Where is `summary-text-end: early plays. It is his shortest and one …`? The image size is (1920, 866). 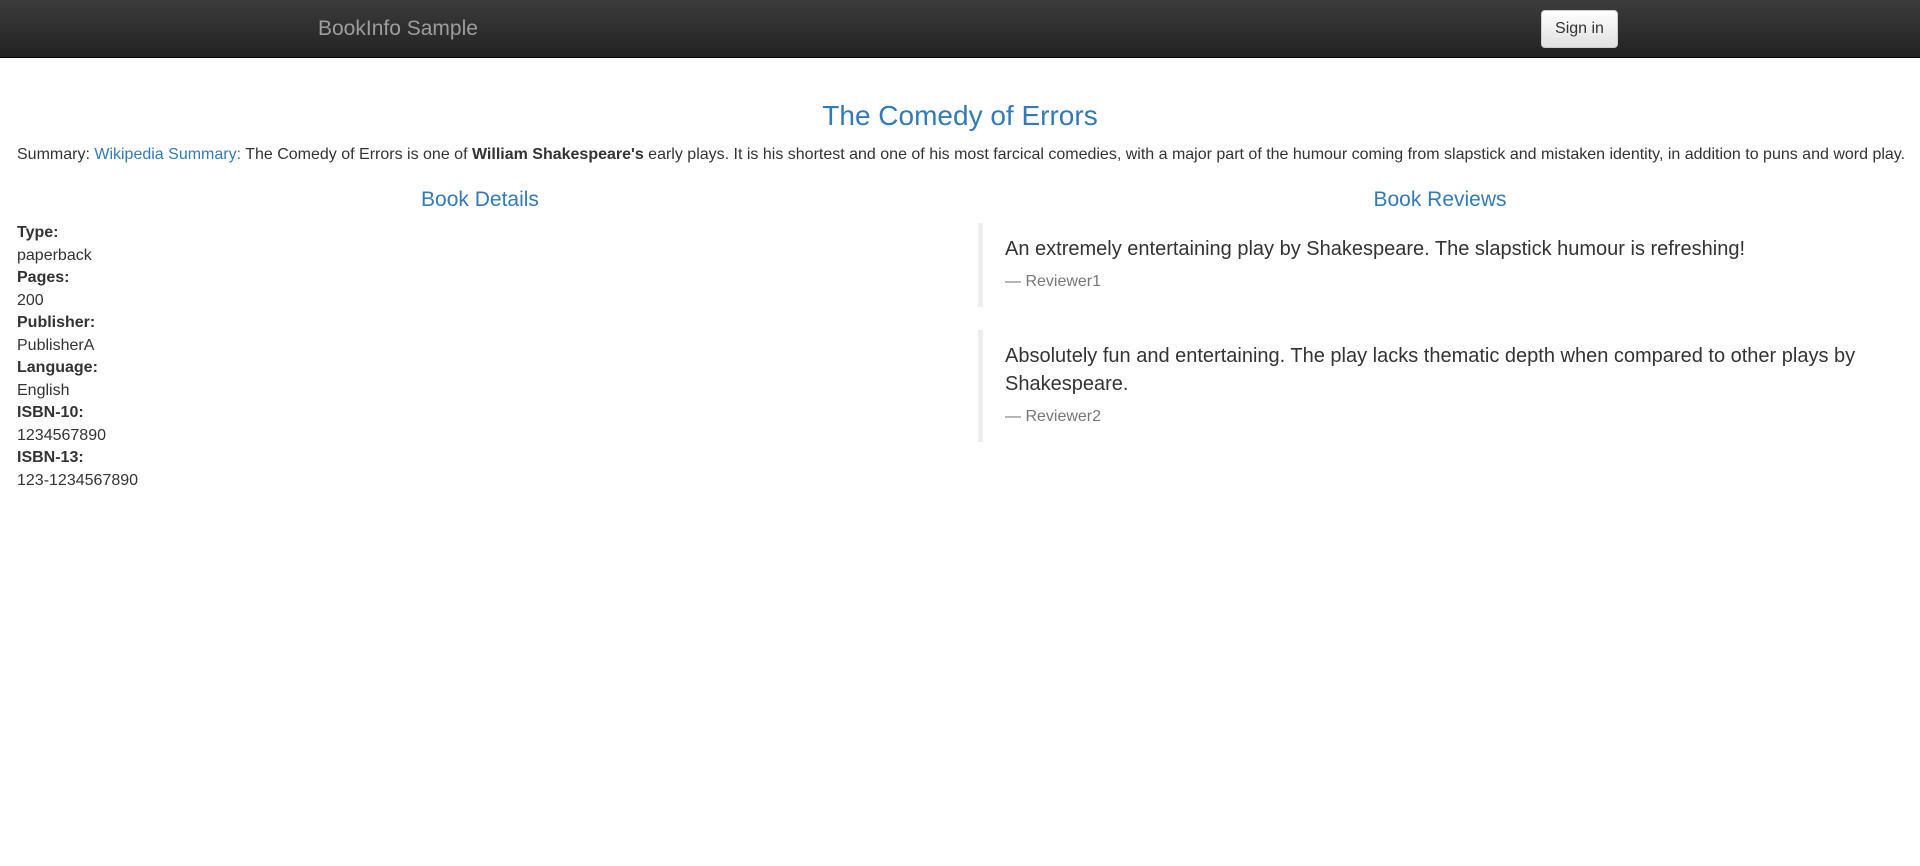 summary-text-end: early plays. It is his shortest and one … is located at coordinates (1274, 154).